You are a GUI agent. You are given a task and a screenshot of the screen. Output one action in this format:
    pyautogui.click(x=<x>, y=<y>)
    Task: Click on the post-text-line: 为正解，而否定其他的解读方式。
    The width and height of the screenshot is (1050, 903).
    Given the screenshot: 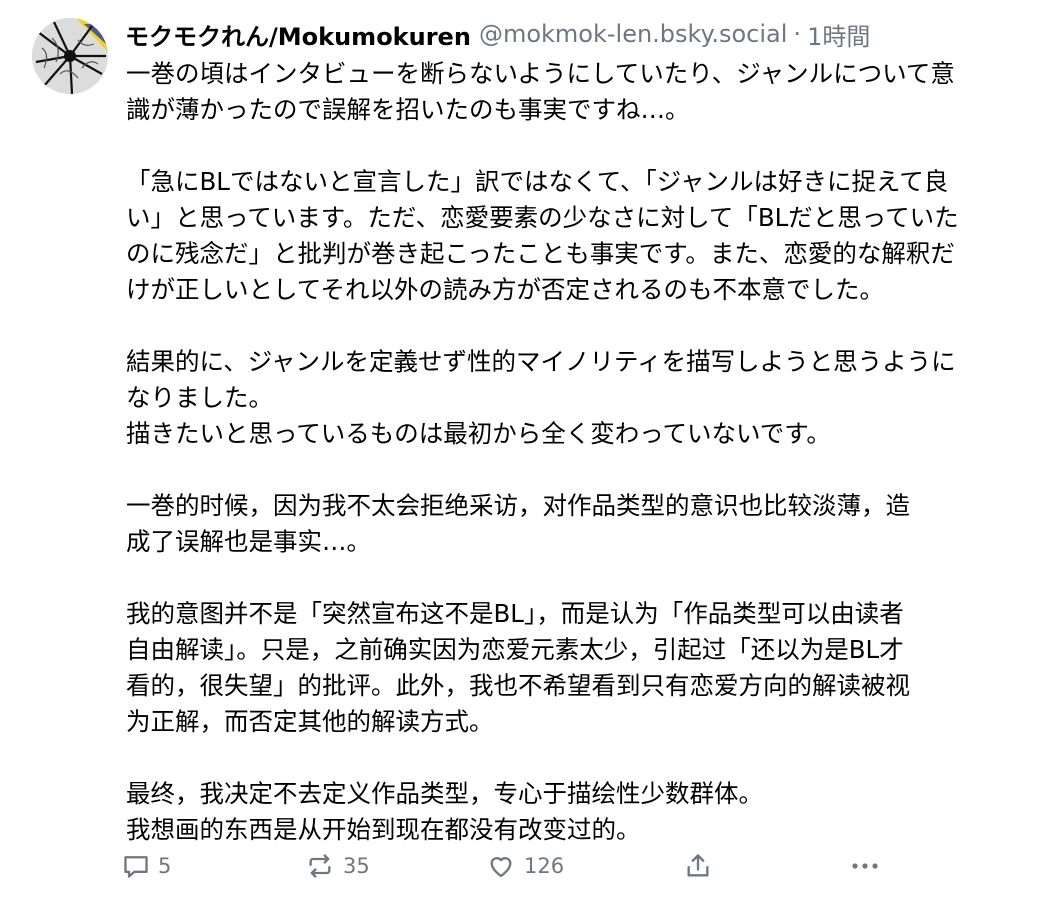 What is the action you would take?
    pyautogui.click(x=310, y=721)
    